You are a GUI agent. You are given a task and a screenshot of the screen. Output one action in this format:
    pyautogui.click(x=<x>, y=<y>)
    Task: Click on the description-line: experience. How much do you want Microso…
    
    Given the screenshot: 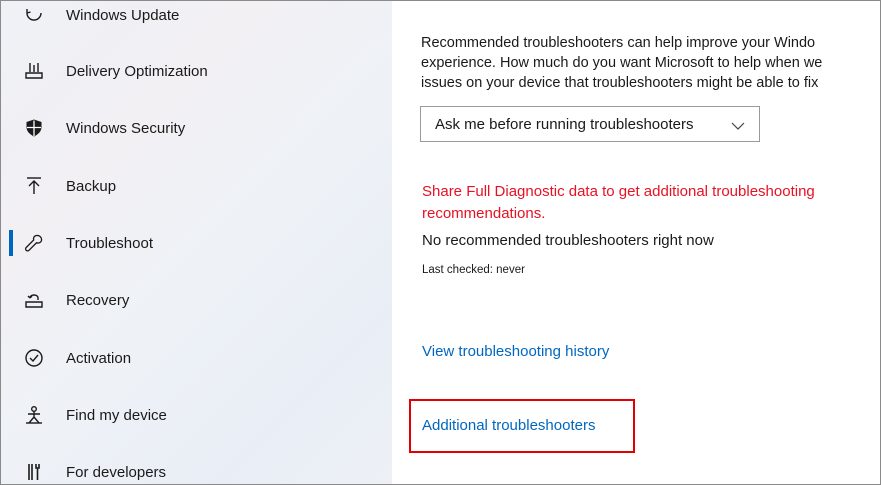 What is the action you would take?
    pyautogui.click(x=622, y=63)
    